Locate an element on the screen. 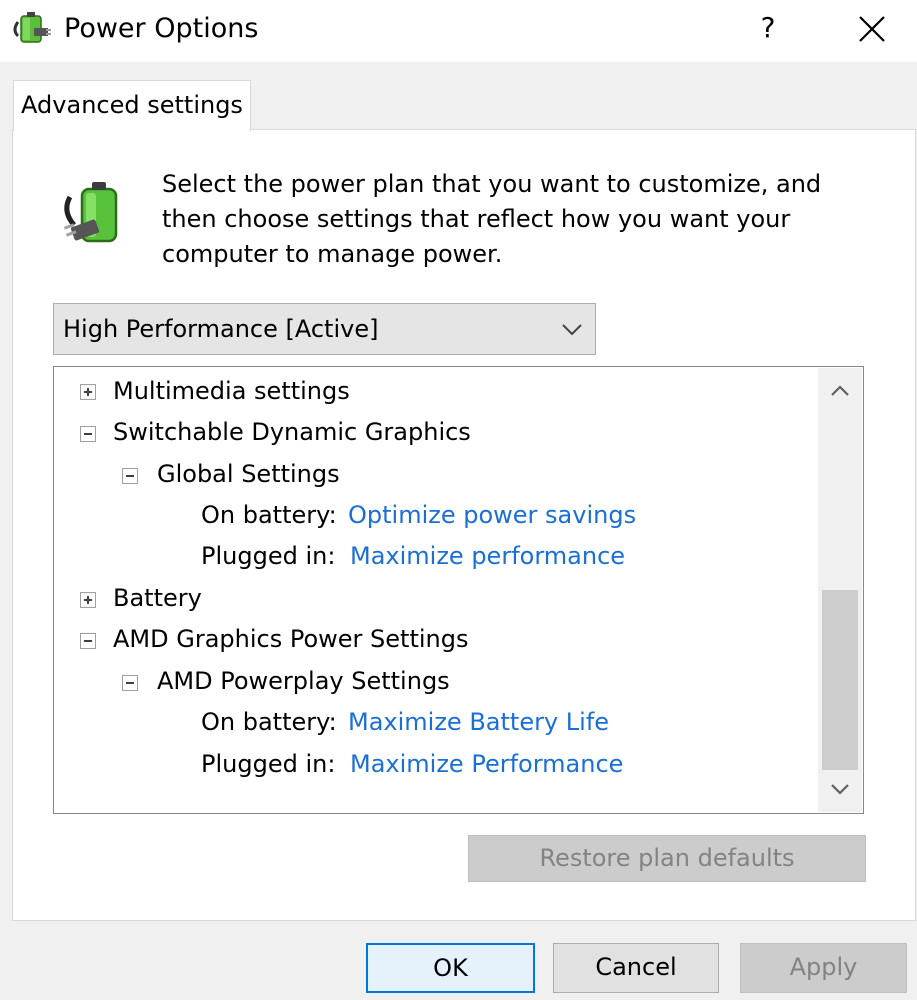 The height and width of the screenshot is (1000, 917). ok-button: OK is located at coordinates (450, 968).